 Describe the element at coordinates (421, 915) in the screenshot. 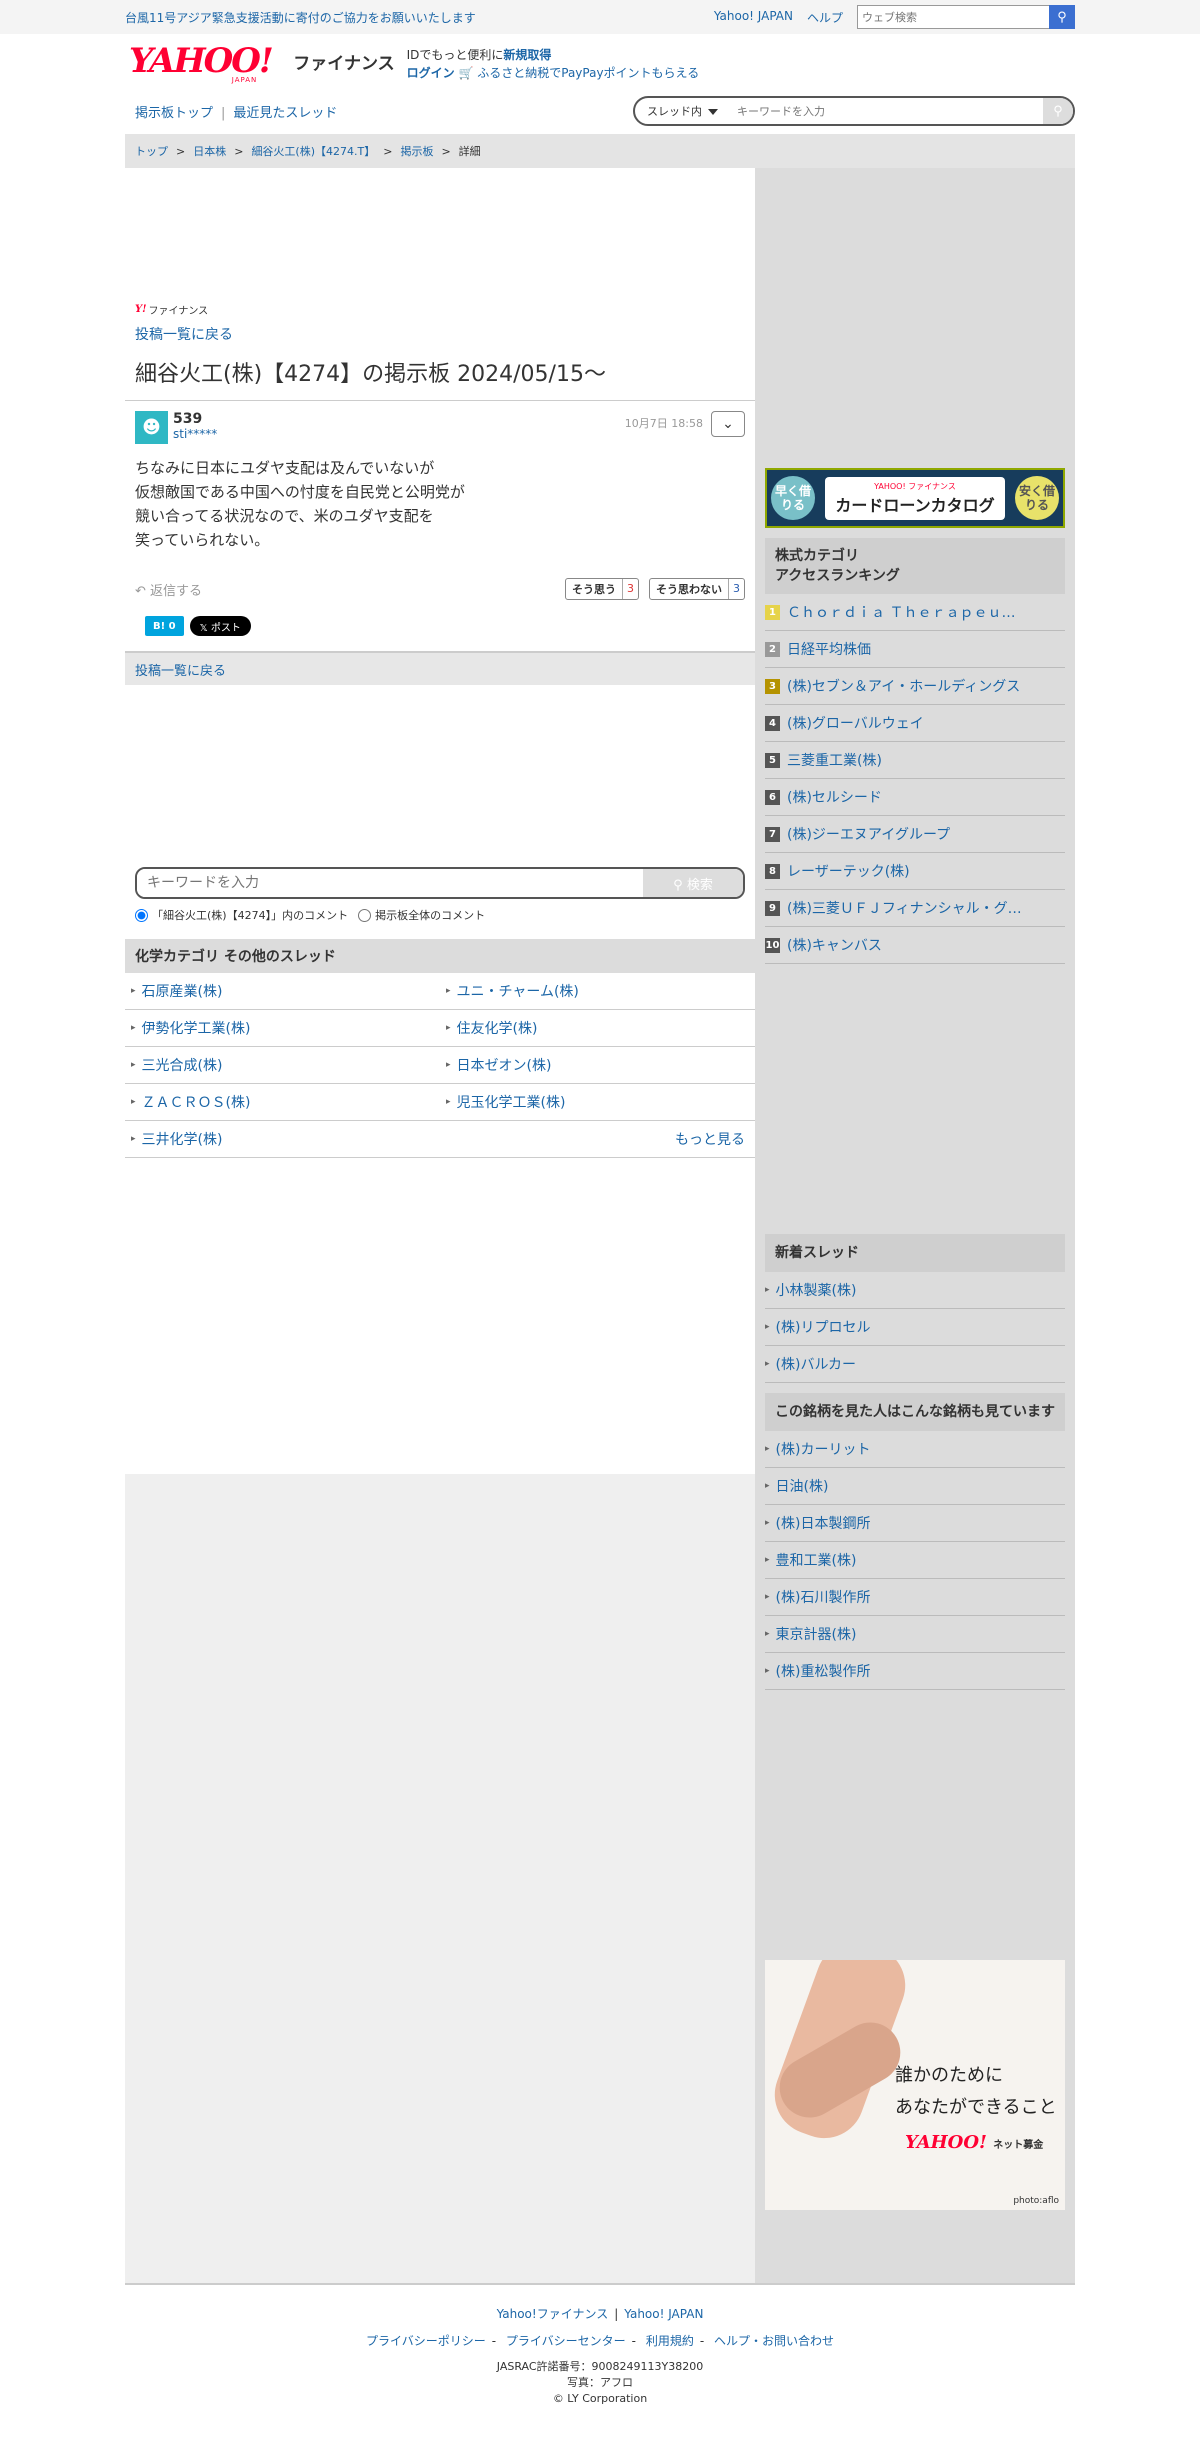

I see `radio-all-label: 掲示板全体のコメント` at that location.